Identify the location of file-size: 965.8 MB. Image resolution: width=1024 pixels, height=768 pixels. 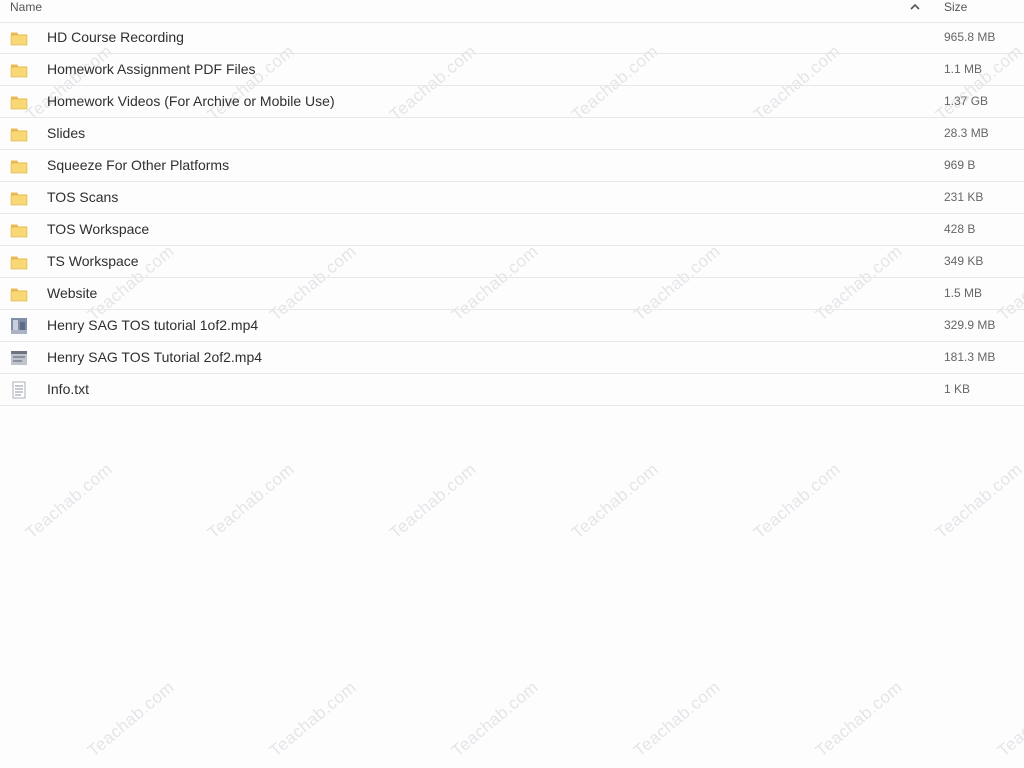
(970, 37).